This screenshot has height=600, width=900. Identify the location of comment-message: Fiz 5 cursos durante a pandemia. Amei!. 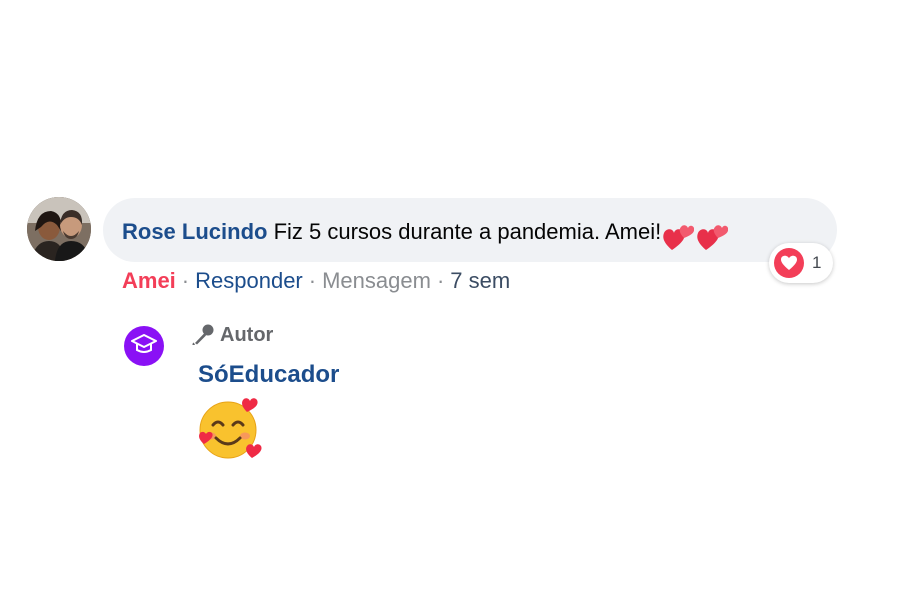
(467, 231).